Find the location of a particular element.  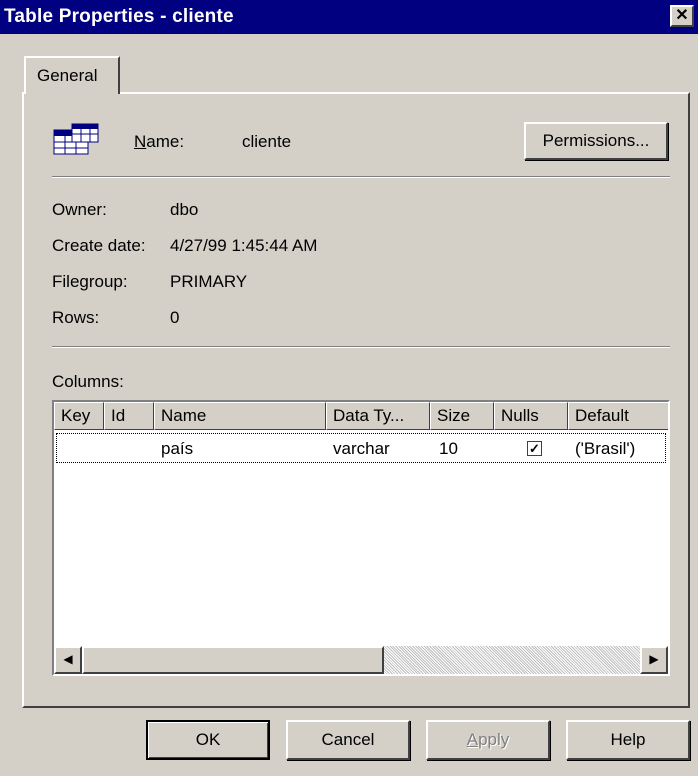

name-label-text: ame: is located at coordinates (165, 141).